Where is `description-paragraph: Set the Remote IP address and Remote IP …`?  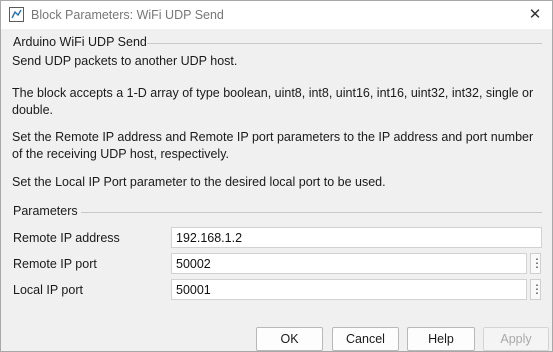
description-paragraph: Set the Remote IP address and Remote IP … is located at coordinates (273, 145).